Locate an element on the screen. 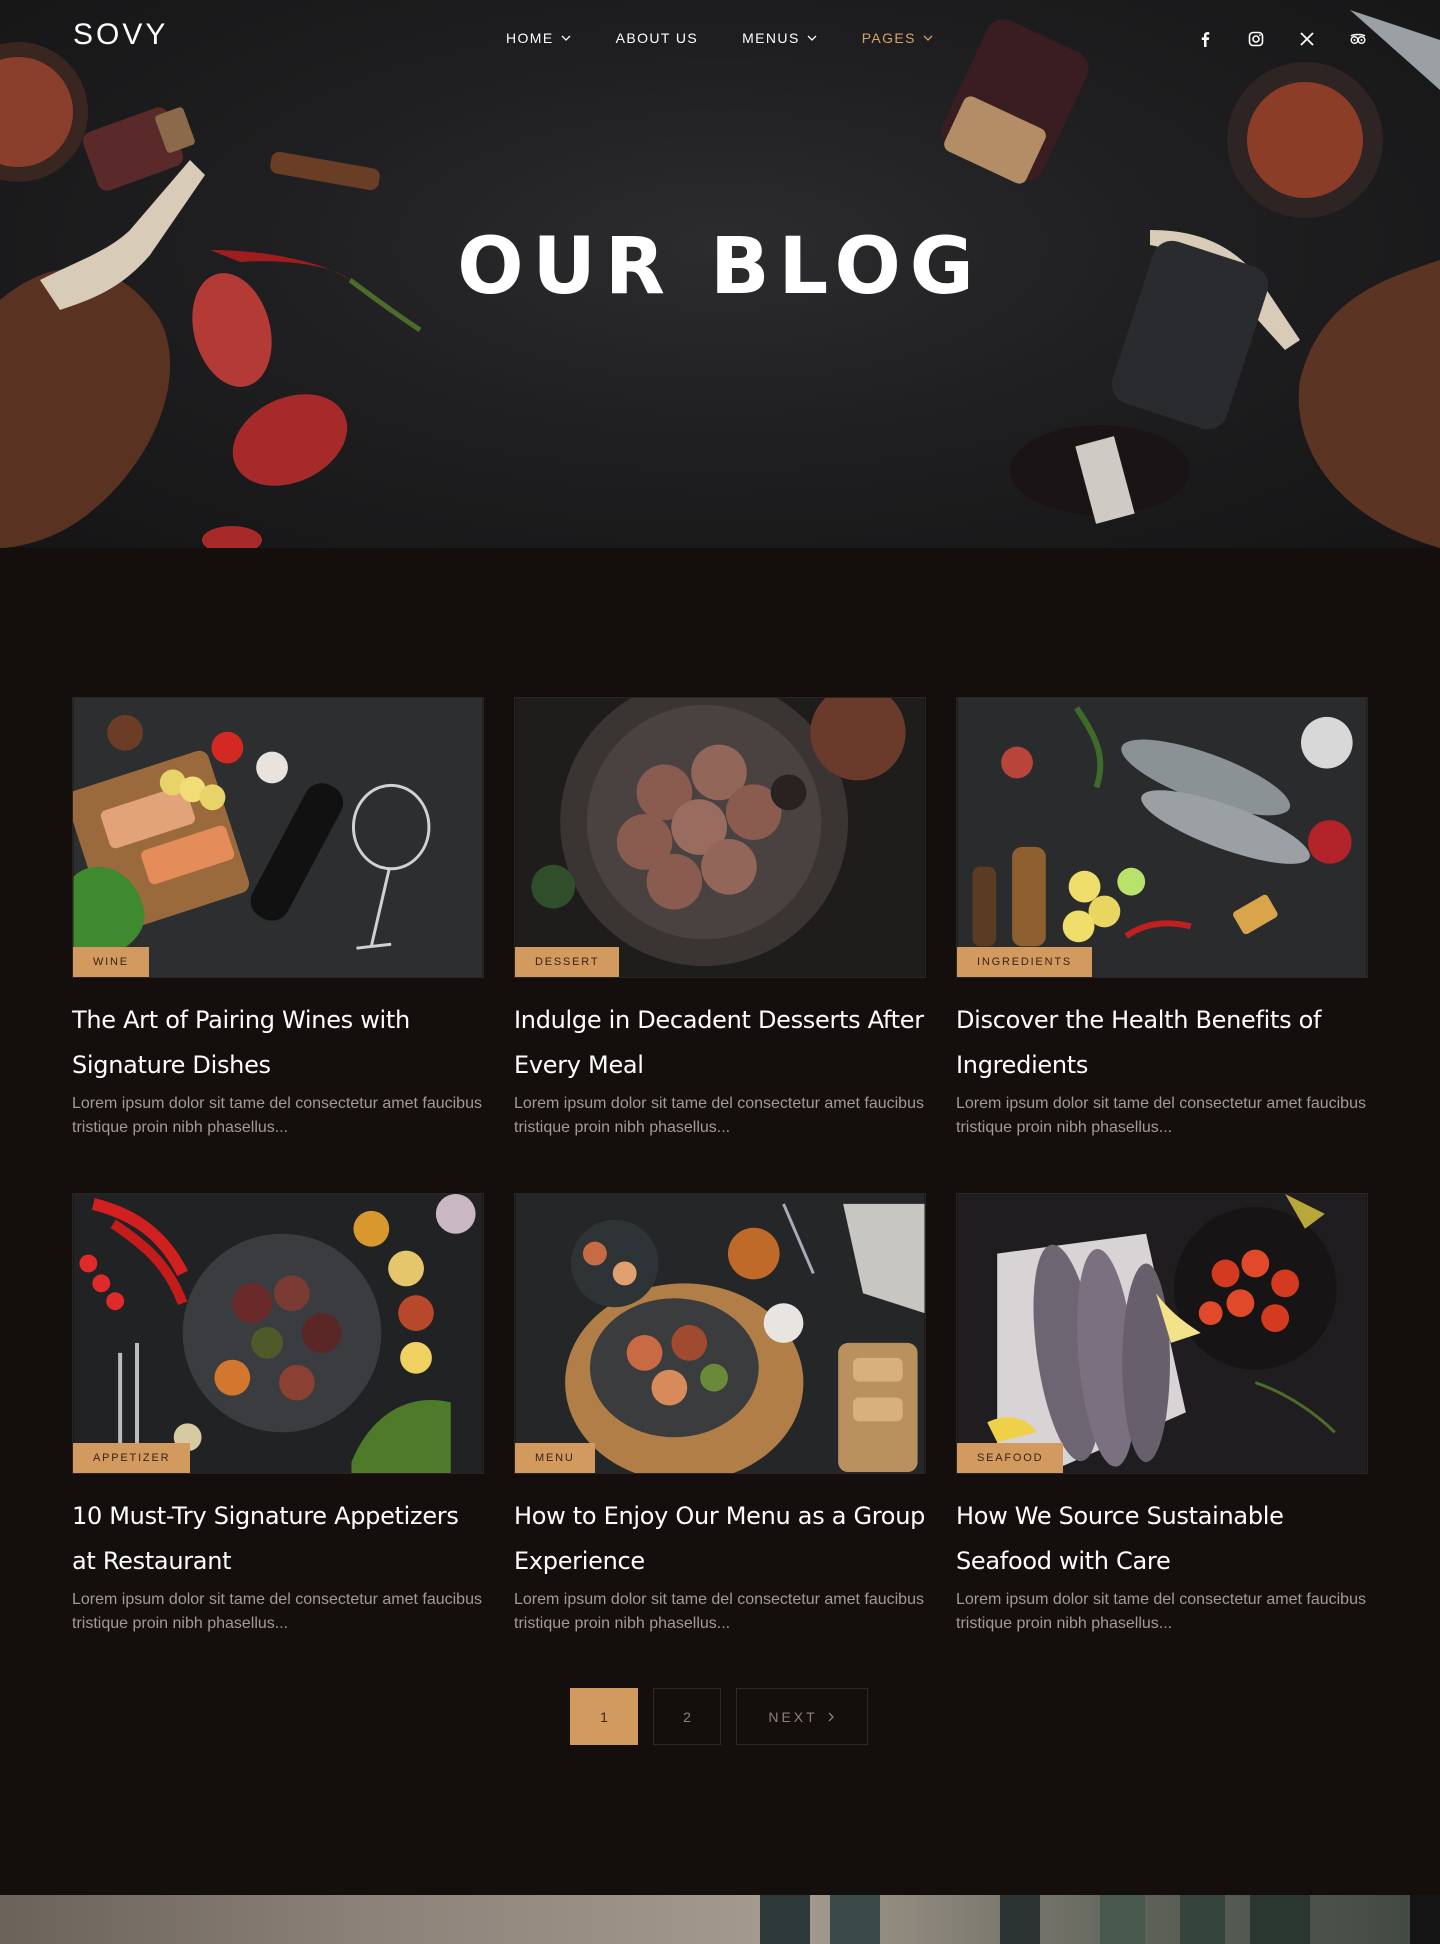 The width and height of the screenshot is (1440, 1944). chevron-right-icon is located at coordinates (831, 1716).